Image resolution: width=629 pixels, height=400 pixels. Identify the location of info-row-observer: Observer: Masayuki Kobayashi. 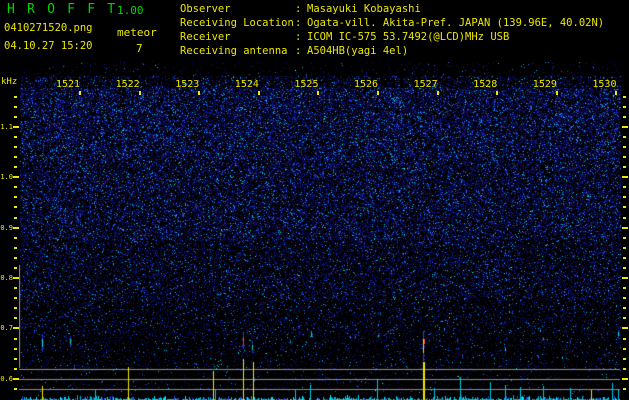
(300, 9).